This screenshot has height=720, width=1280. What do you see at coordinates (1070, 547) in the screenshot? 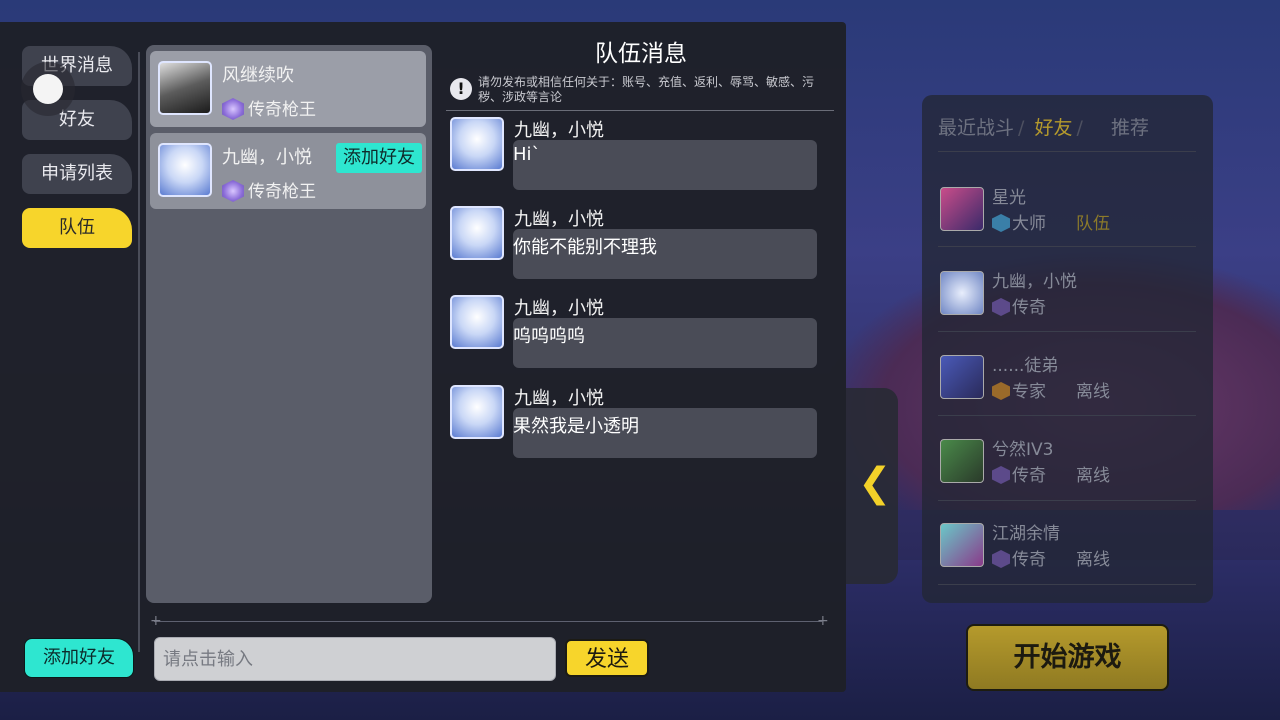
I see `friend-row: 江湖余情 传奇 离线` at bounding box center [1070, 547].